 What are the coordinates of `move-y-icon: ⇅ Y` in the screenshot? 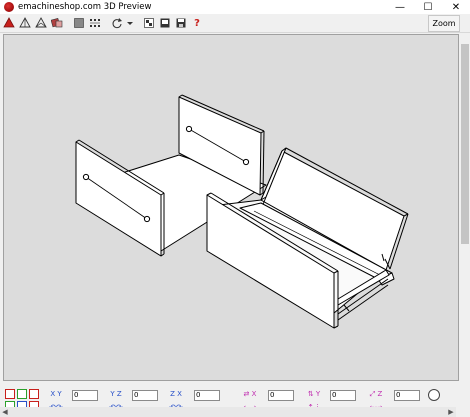 It's located at (314, 394).